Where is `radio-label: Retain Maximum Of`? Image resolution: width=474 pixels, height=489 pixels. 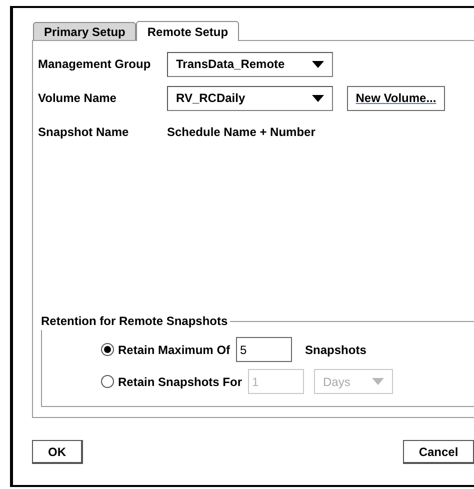
radio-label: Retain Maximum Of is located at coordinates (174, 349).